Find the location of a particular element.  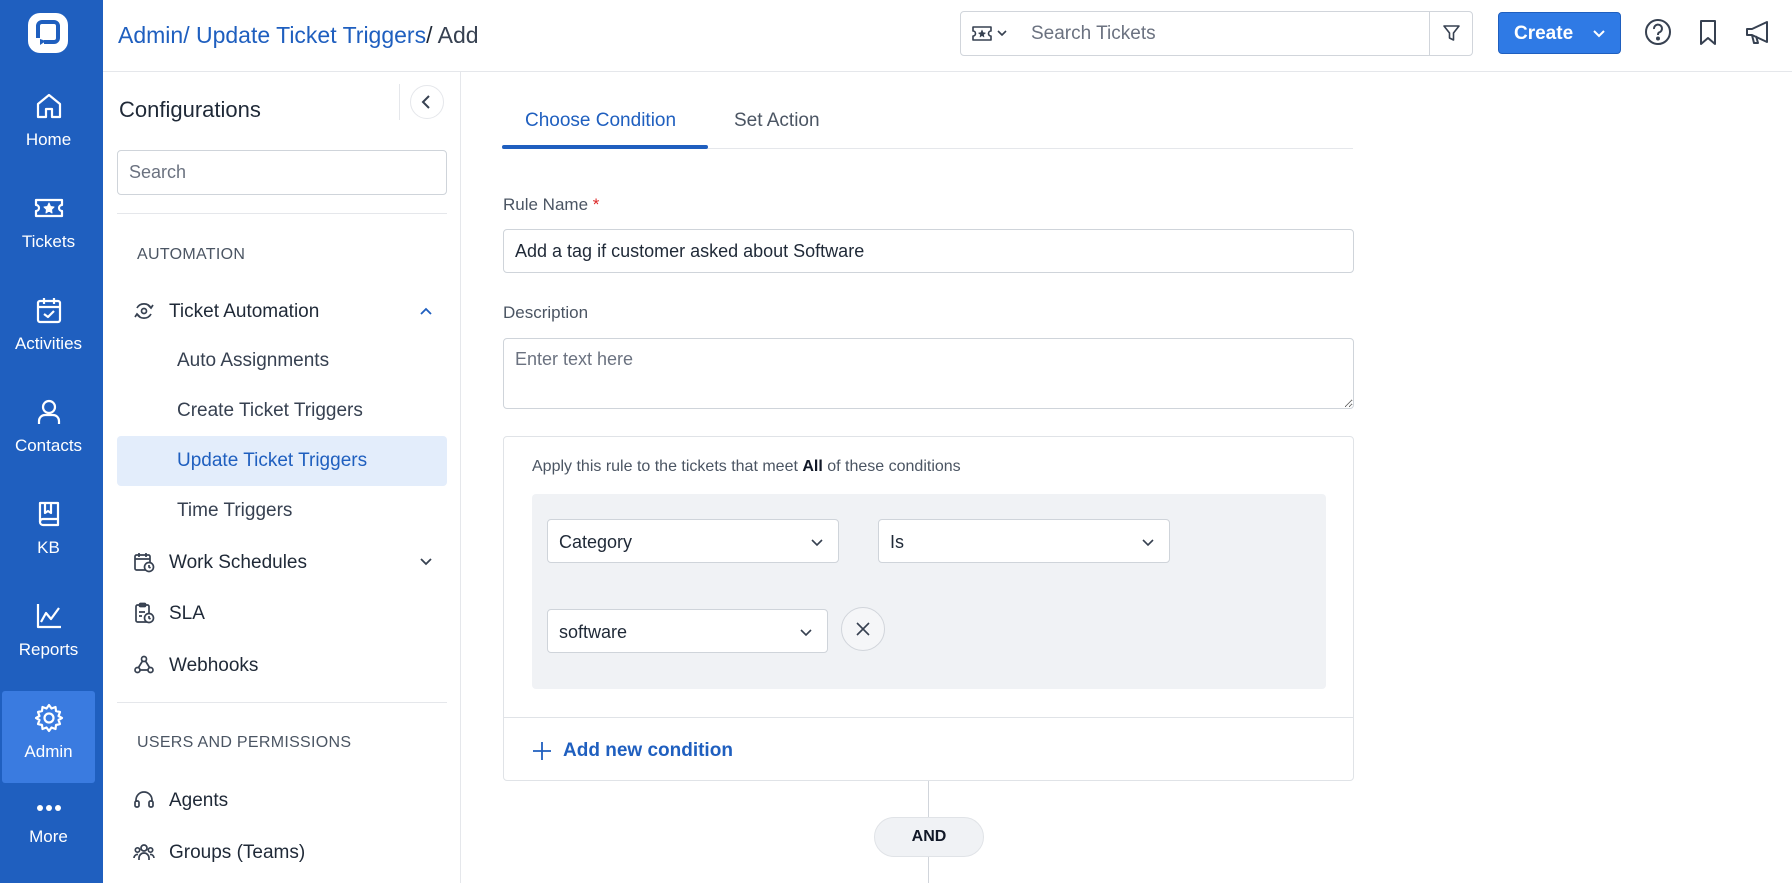

tab-choose-condition: Choose Condition is located at coordinates (600, 121).